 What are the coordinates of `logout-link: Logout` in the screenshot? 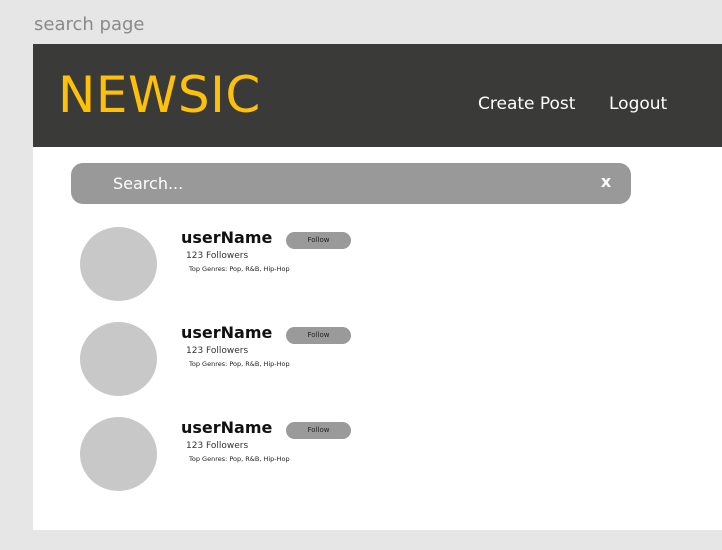 It's located at (638, 104).